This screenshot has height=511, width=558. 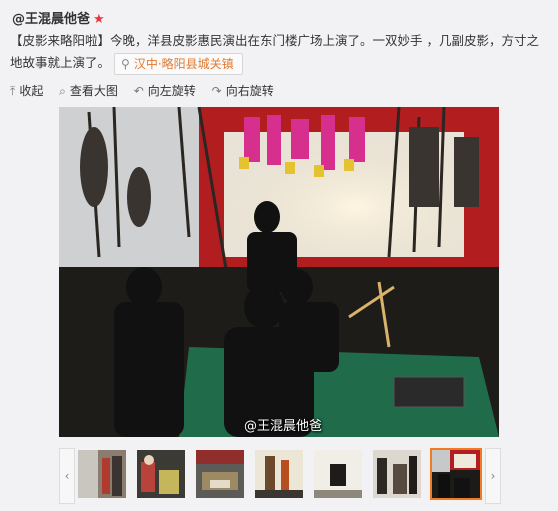 I want to click on location-pin-icon: ⚲, so click(x=125, y=63).